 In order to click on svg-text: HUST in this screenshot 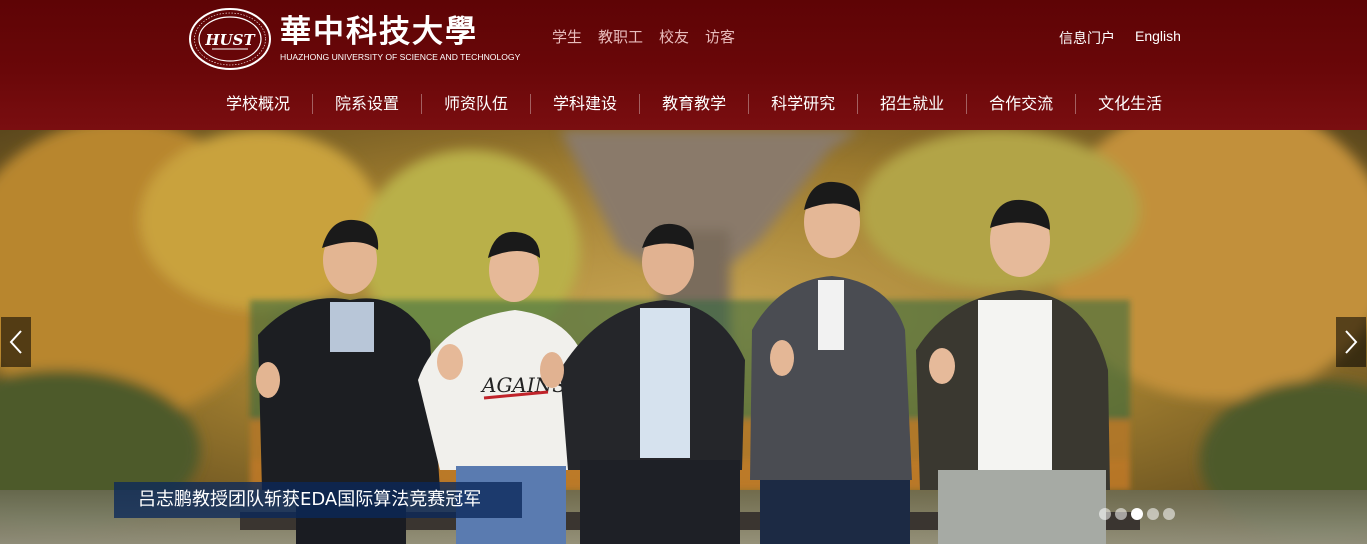, I will do `click(230, 40)`.